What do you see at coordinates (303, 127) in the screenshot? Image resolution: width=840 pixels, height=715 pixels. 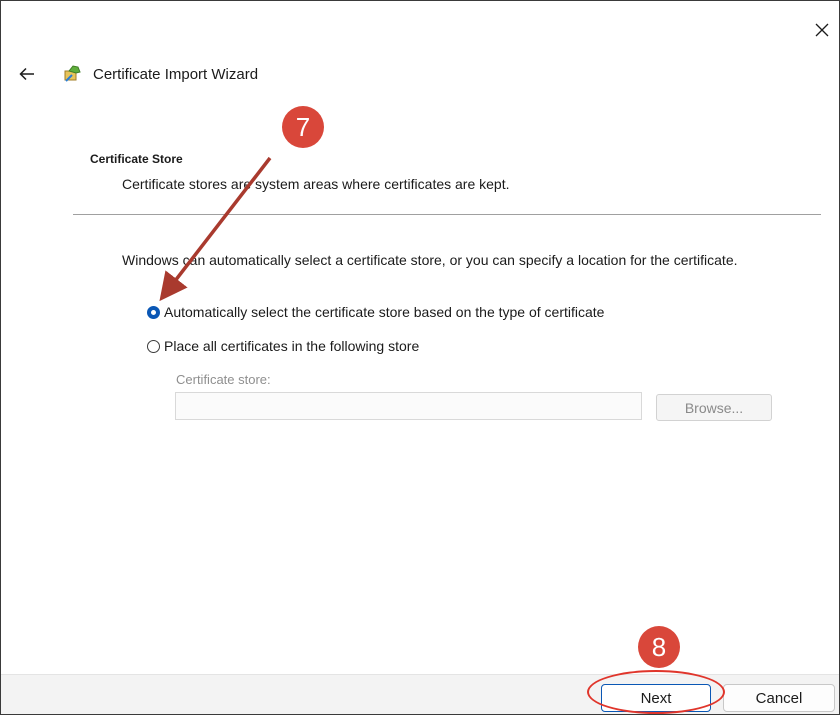 I see `step-7-badge: 7` at bounding box center [303, 127].